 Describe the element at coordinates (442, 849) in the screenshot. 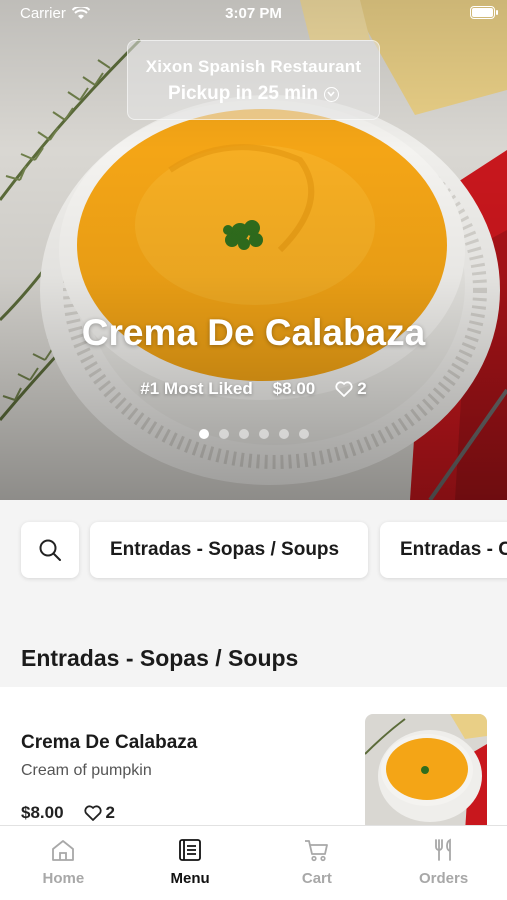

I see `fork-knife-icon` at that location.